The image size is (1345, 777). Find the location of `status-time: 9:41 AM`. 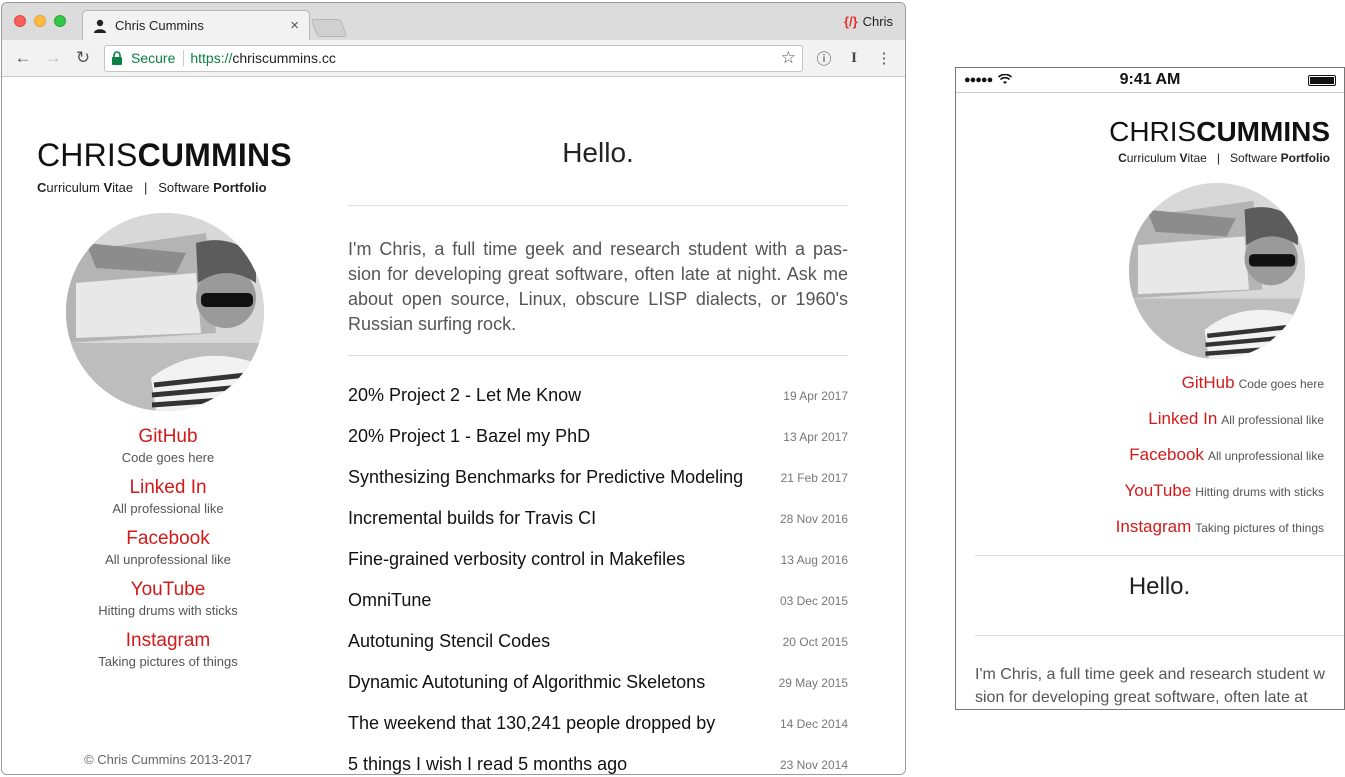

status-time: 9:41 AM is located at coordinates (1150, 79).